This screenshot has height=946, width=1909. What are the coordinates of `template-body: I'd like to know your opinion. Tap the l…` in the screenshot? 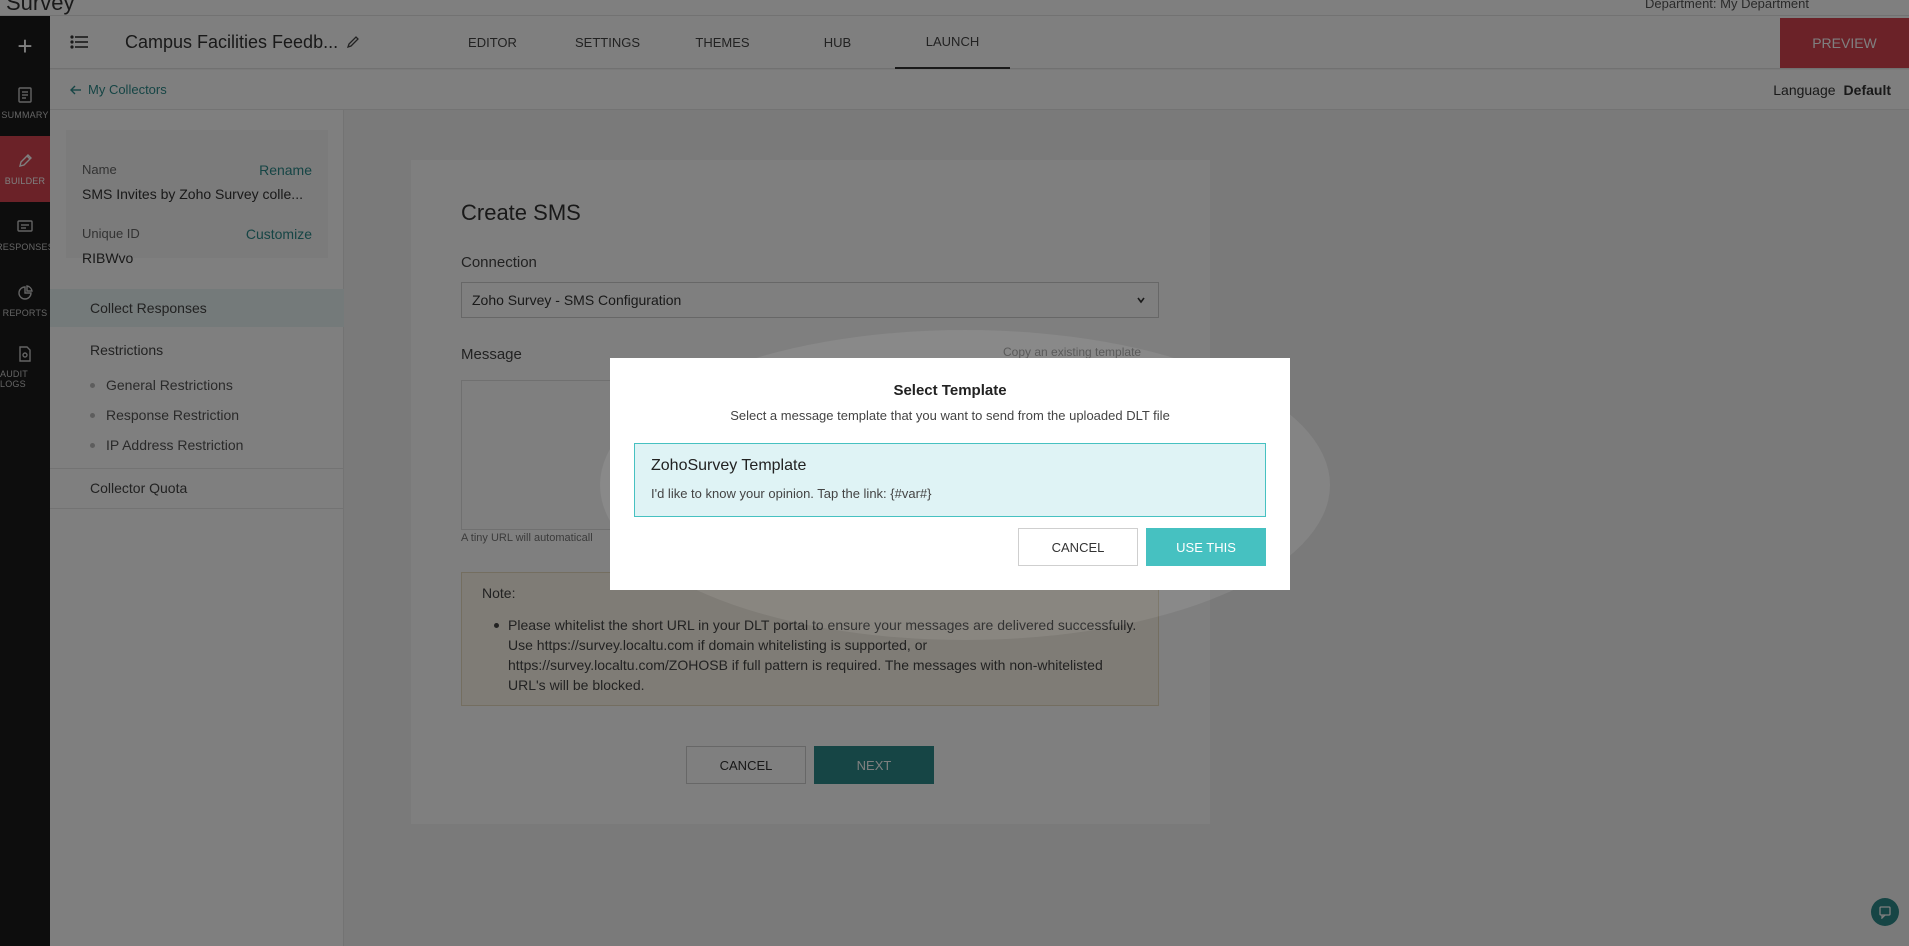 It's located at (791, 493).